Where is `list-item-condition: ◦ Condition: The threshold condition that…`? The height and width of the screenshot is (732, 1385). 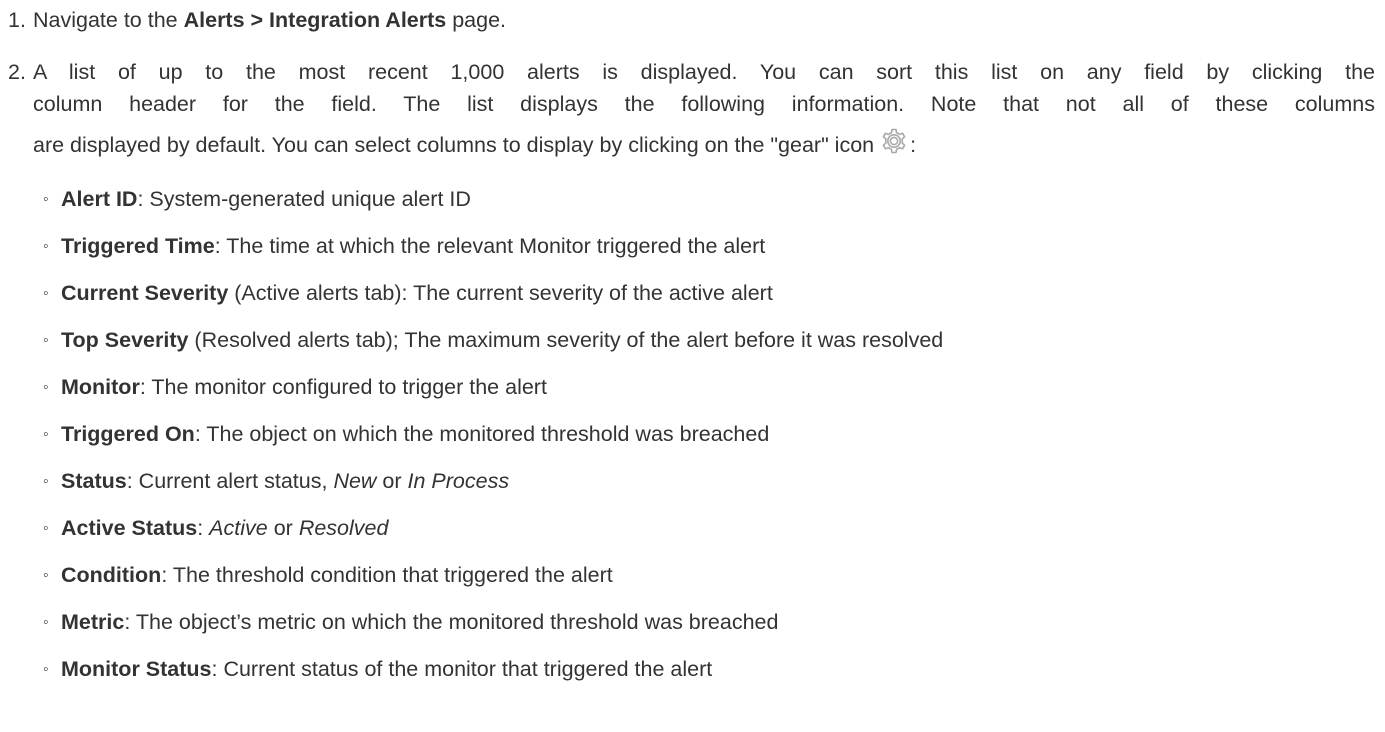
list-item-condition: ◦ Condition: The threshold condition that… is located at coordinates (704, 575).